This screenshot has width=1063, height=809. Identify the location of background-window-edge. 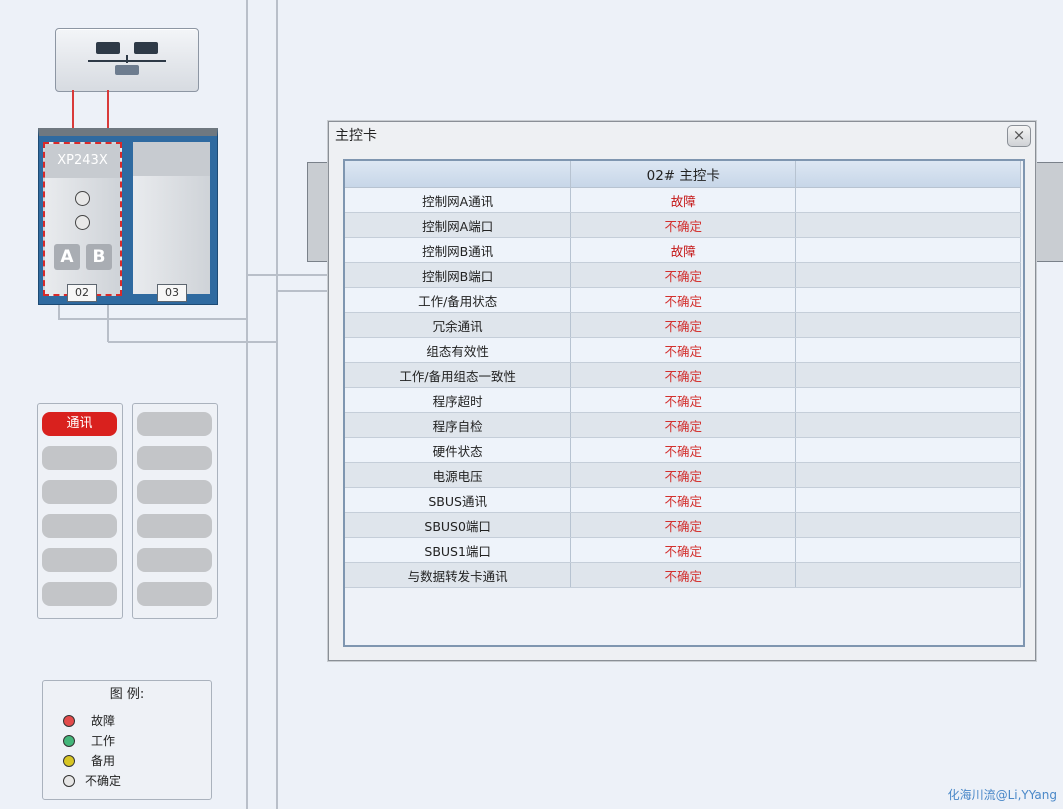
(1049, 212).